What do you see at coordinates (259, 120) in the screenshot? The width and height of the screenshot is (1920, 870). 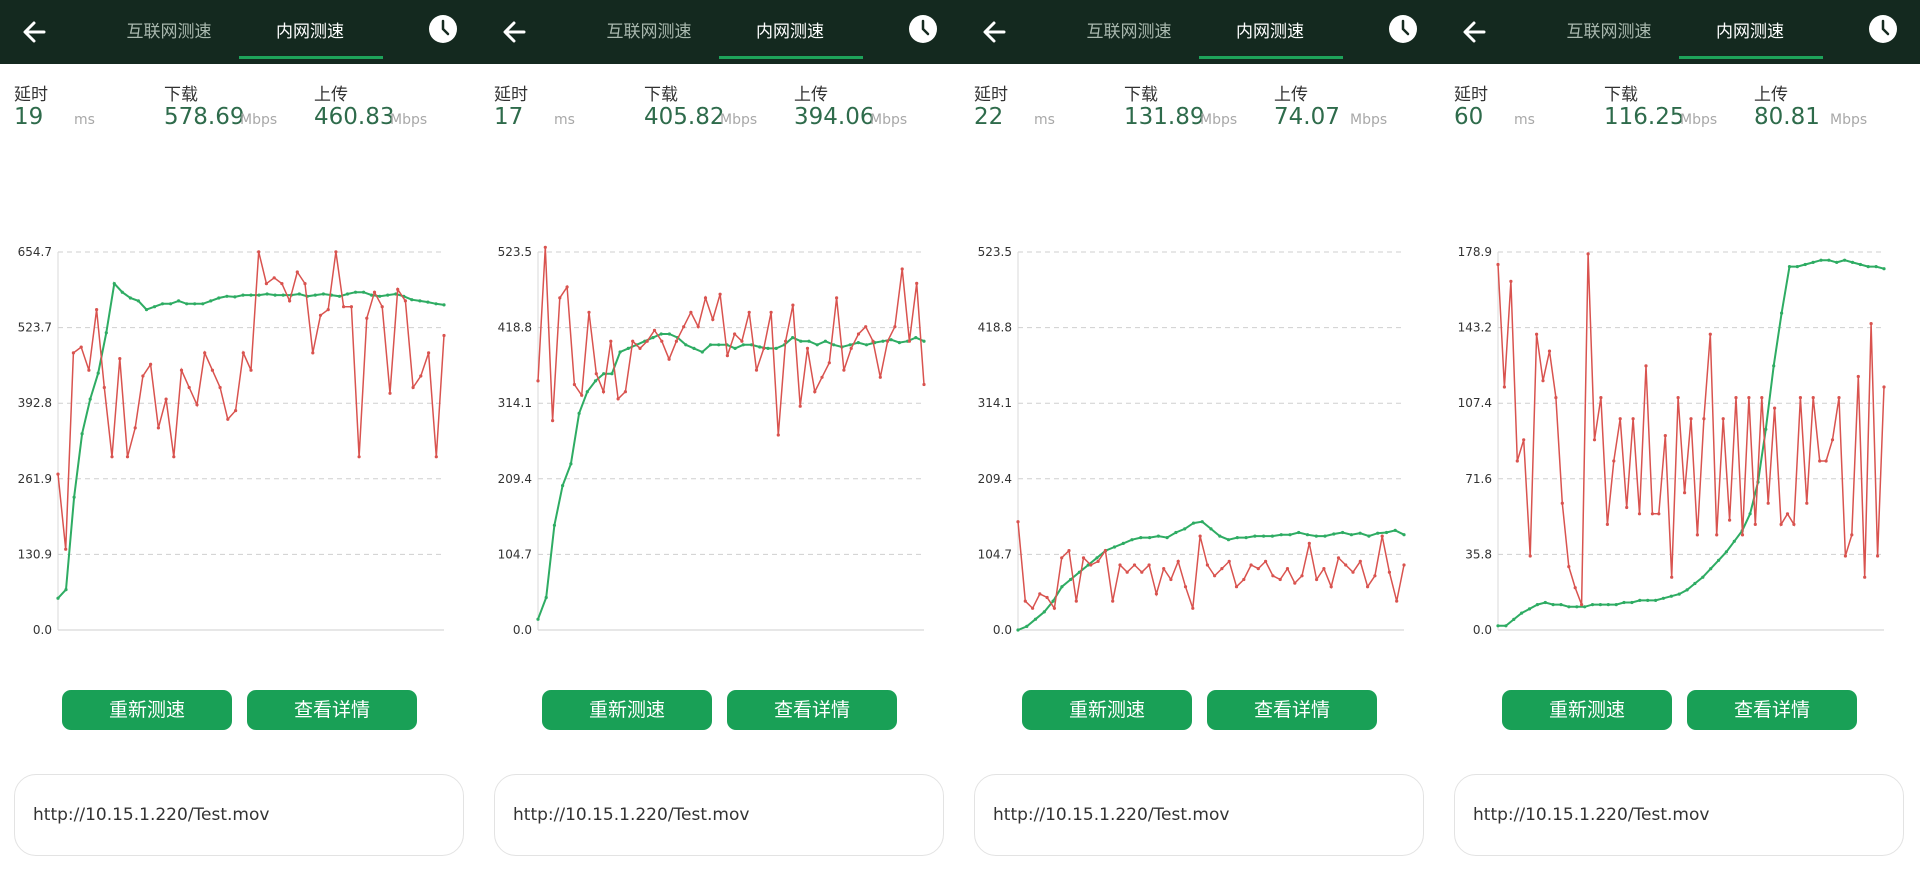 I see `download-unit: Mbps` at bounding box center [259, 120].